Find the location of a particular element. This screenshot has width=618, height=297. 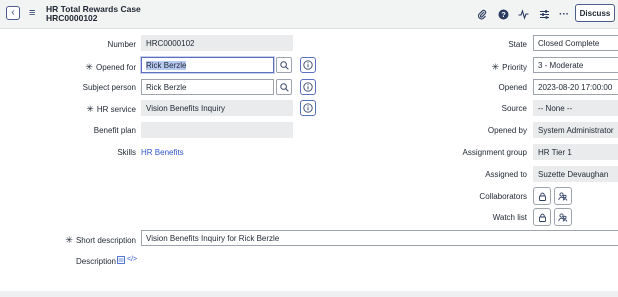

source-field: -- None -- is located at coordinates (575, 108).